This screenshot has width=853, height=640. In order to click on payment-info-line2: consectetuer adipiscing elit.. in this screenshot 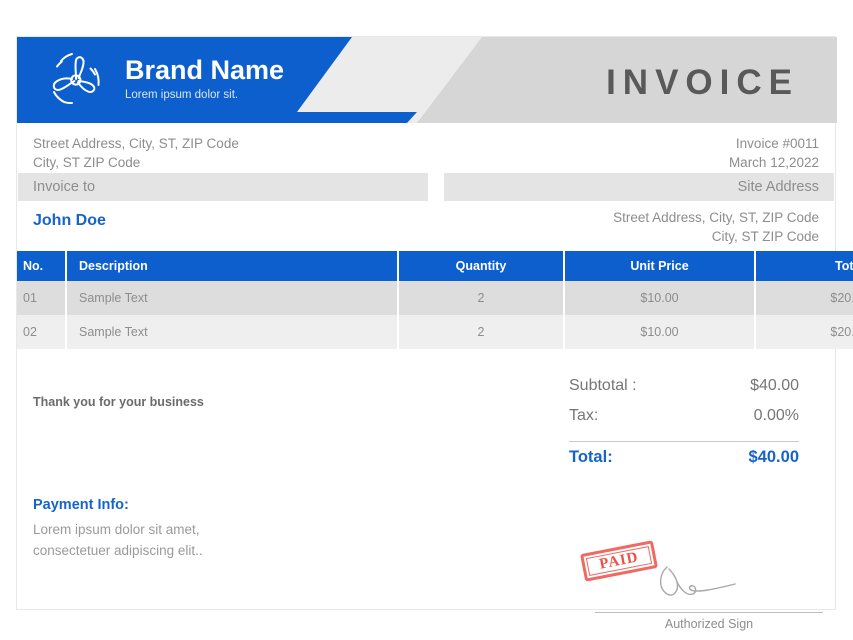, I will do `click(118, 550)`.